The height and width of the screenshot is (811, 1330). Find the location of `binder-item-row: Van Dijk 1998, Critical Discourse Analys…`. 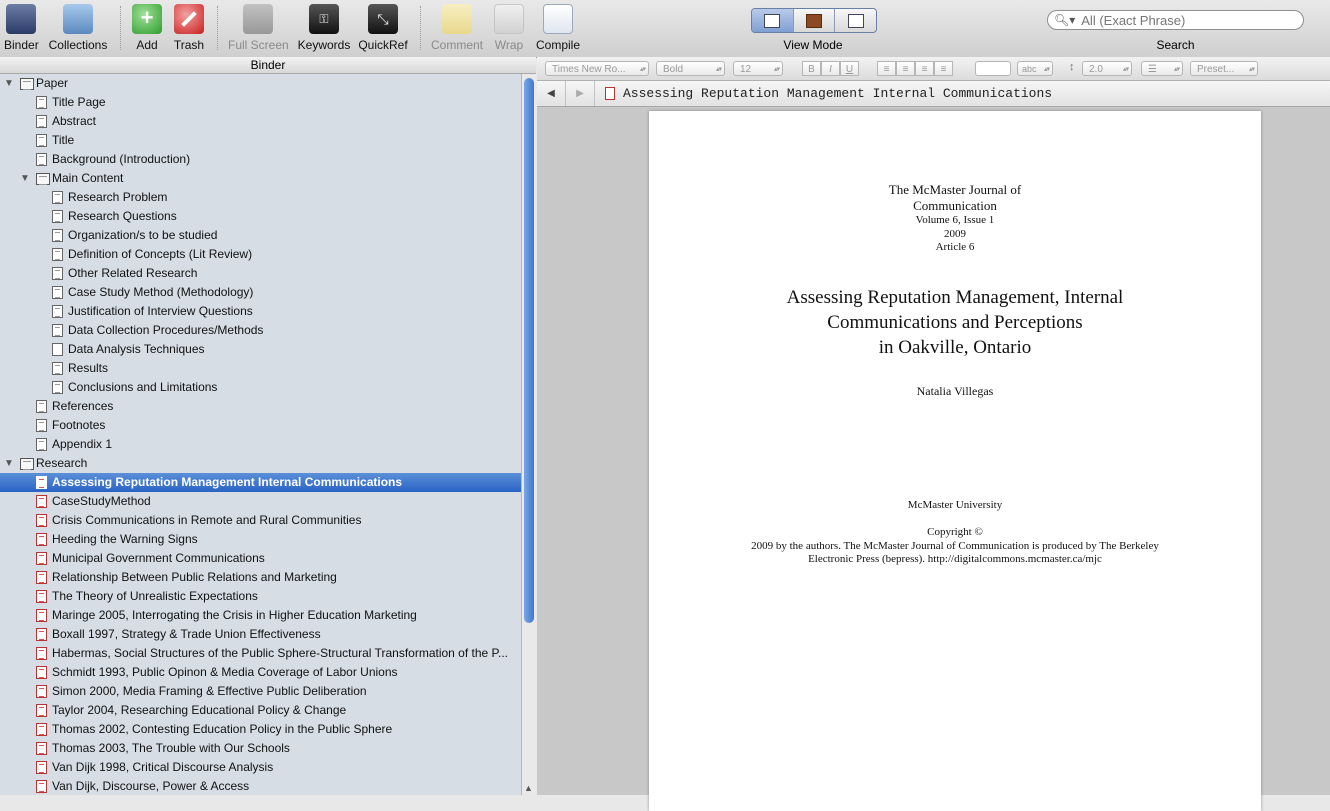

binder-item-row: Van Dijk 1998, Critical Discourse Analys… is located at coordinates (260, 767).